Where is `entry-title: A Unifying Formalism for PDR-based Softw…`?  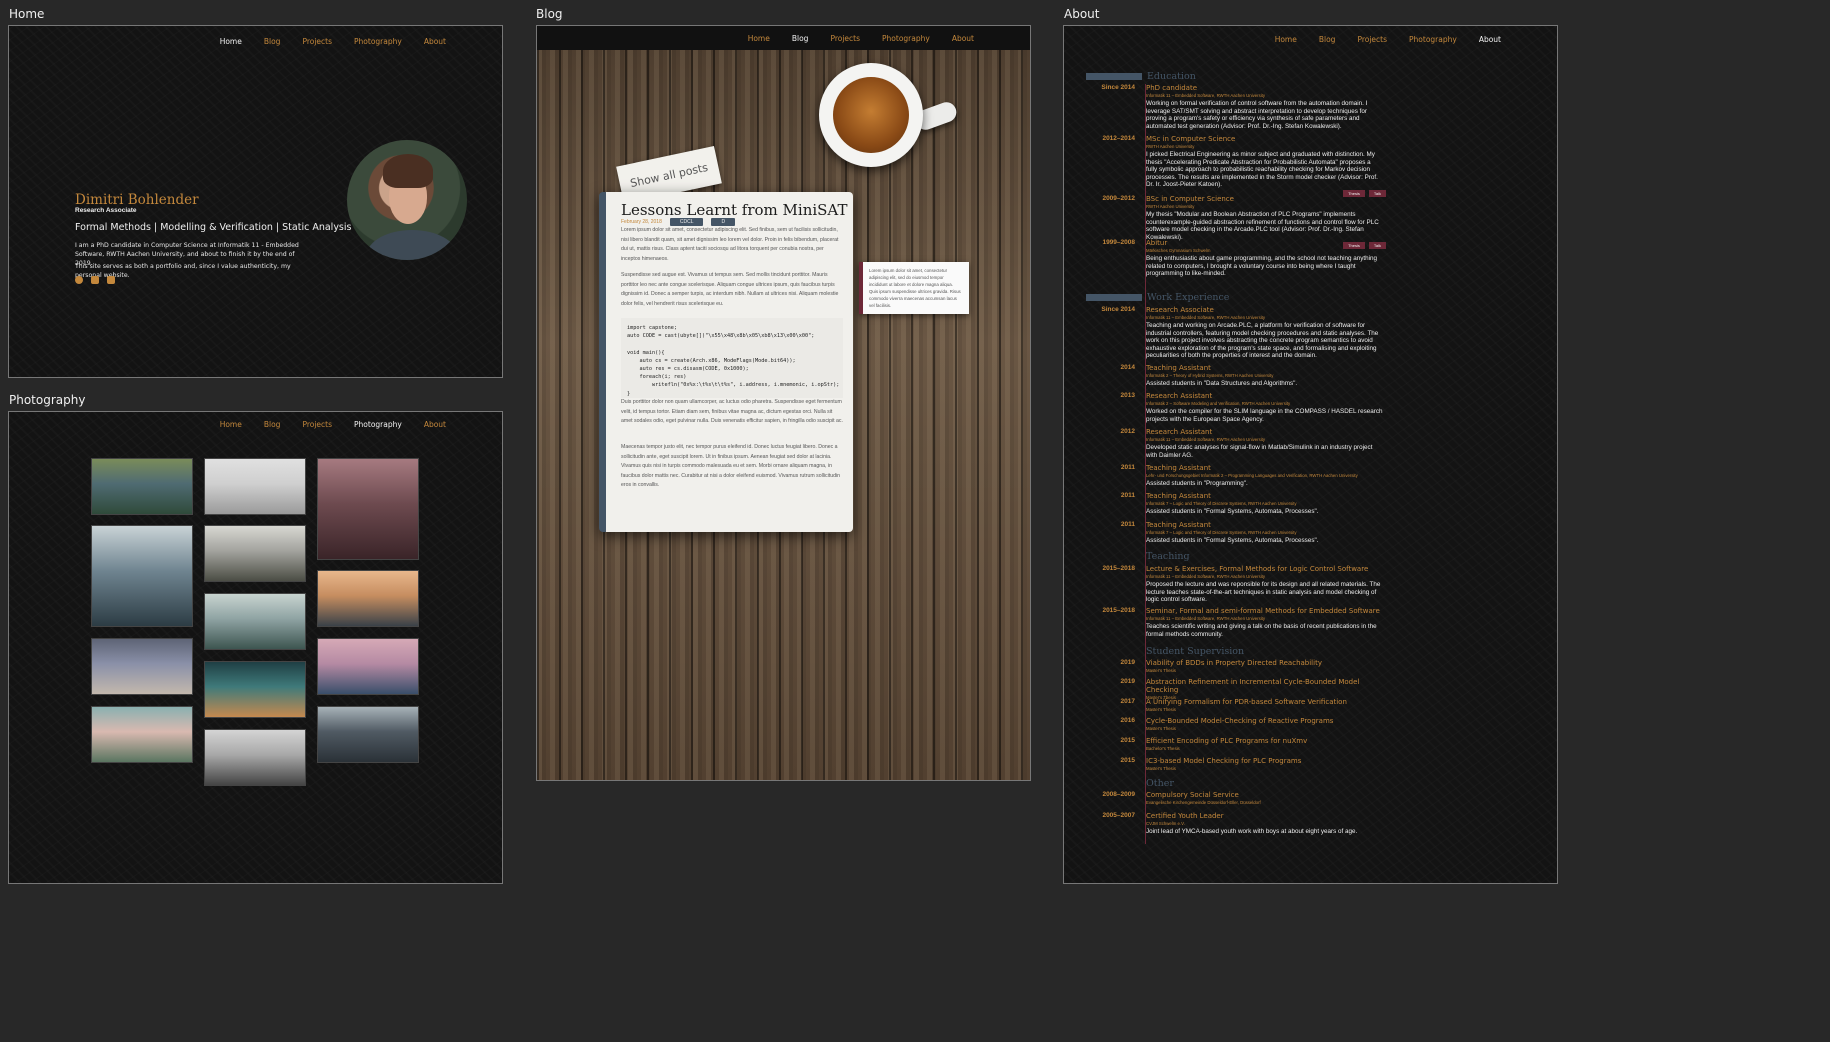
entry-title: A Unifying Formalism for PDR-based Softw… is located at coordinates (1264, 702).